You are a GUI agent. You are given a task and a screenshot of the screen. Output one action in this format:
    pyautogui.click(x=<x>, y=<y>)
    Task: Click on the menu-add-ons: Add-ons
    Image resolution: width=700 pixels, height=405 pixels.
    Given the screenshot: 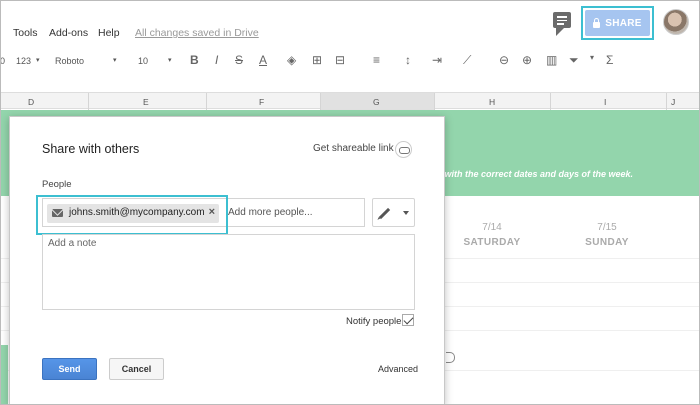 What is the action you would take?
    pyautogui.click(x=68, y=33)
    